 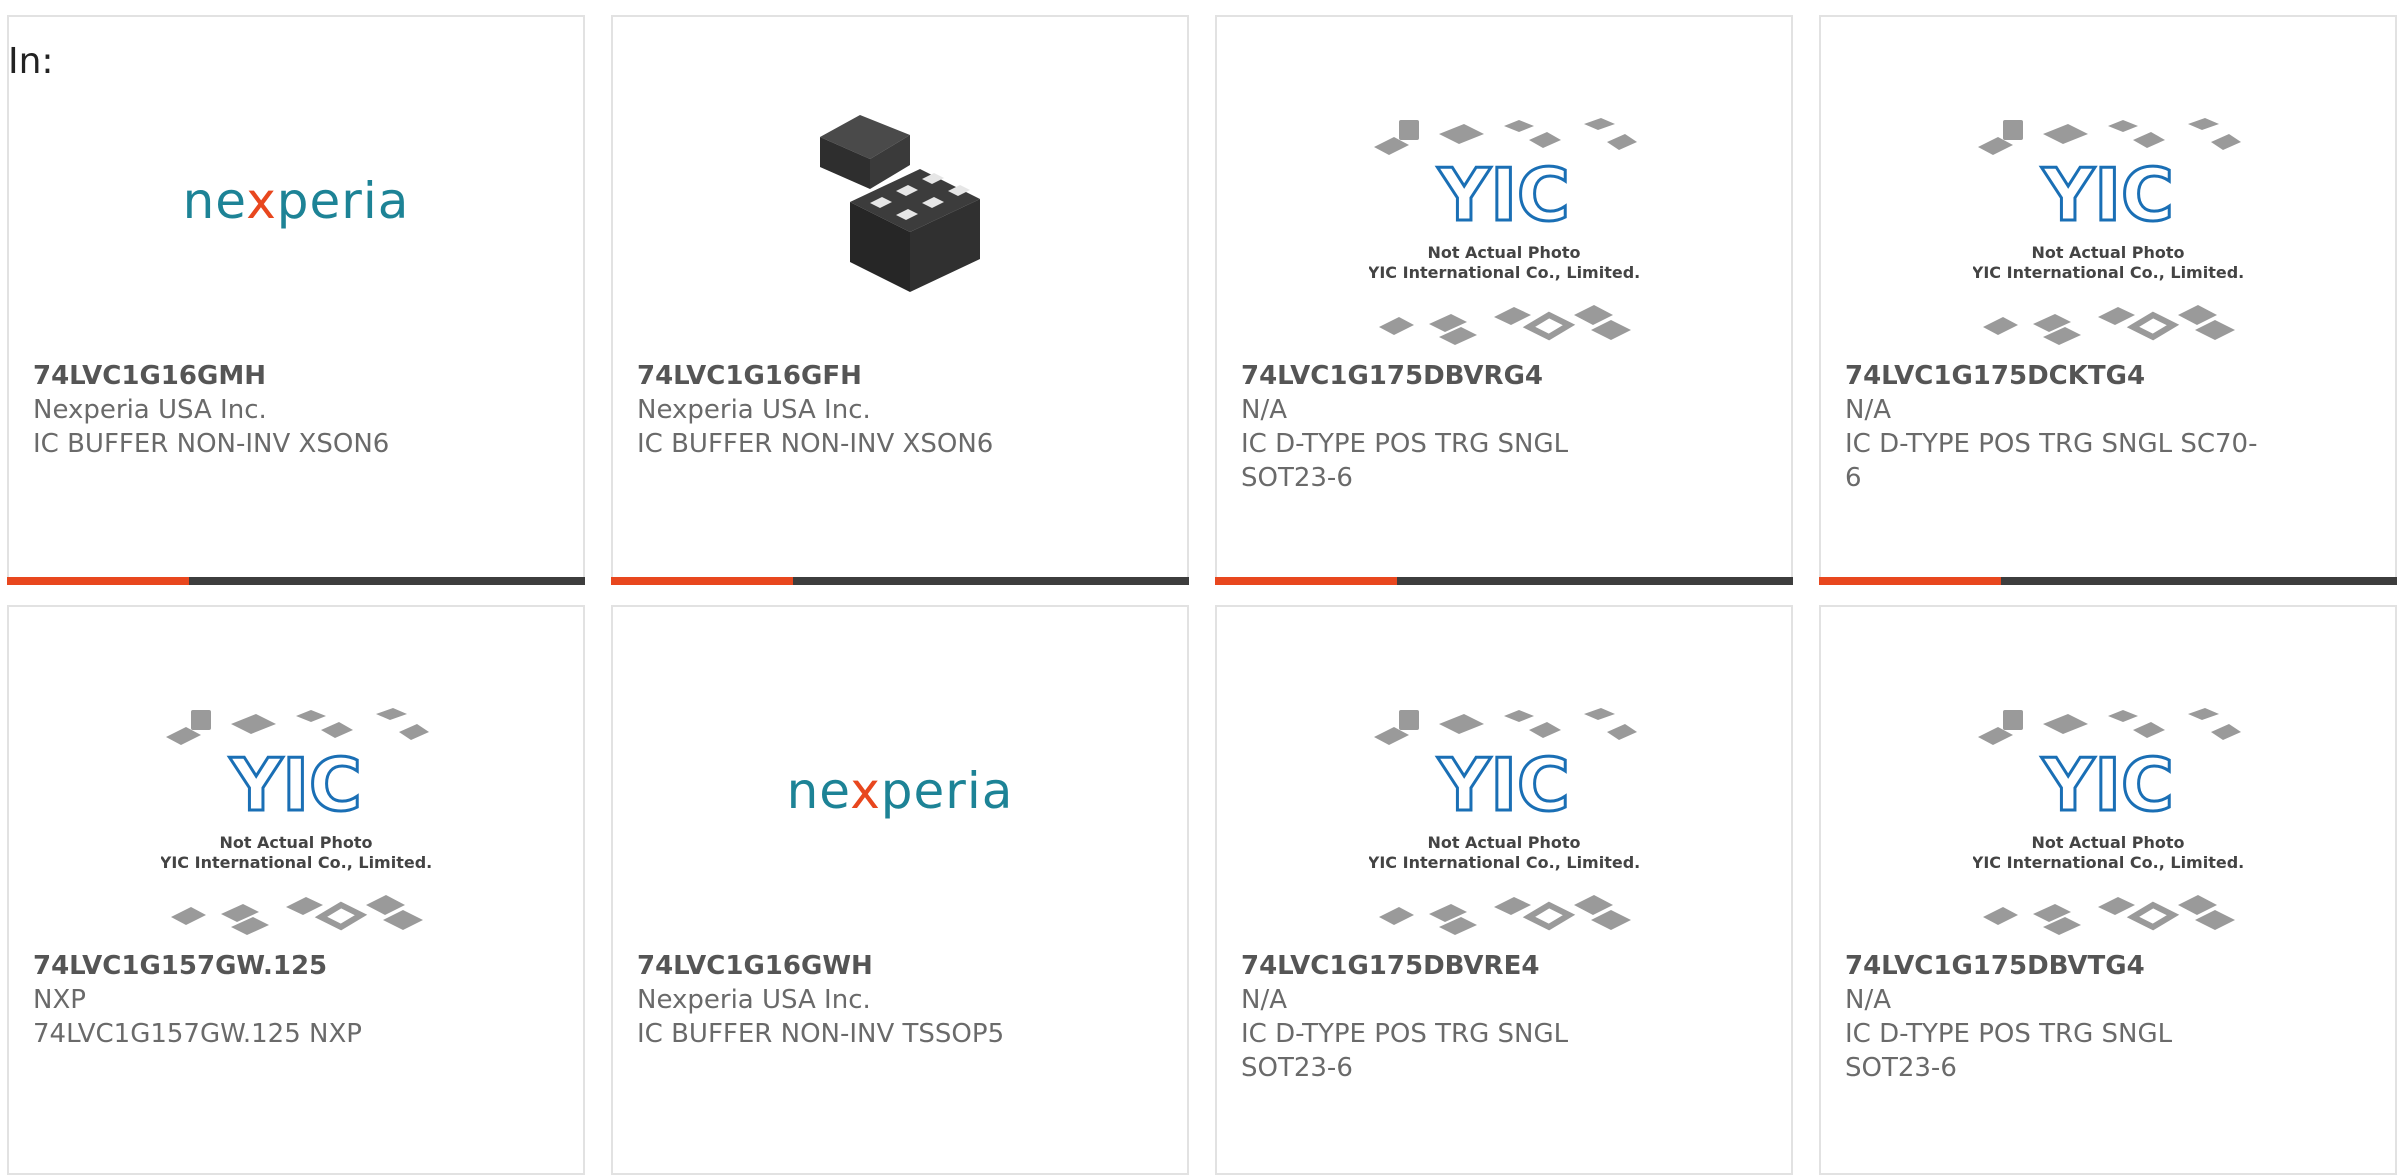 I want to click on part-number-link: 74LVC1G16GMH, so click(x=253, y=376).